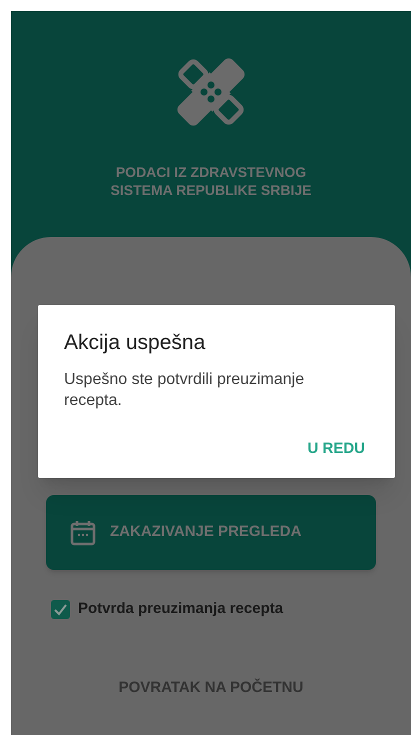  Describe the element at coordinates (185, 390) in the screenshot. I see `dialog-message: Uspešno ste potvrdili preuzimanje recepta.` at that location.